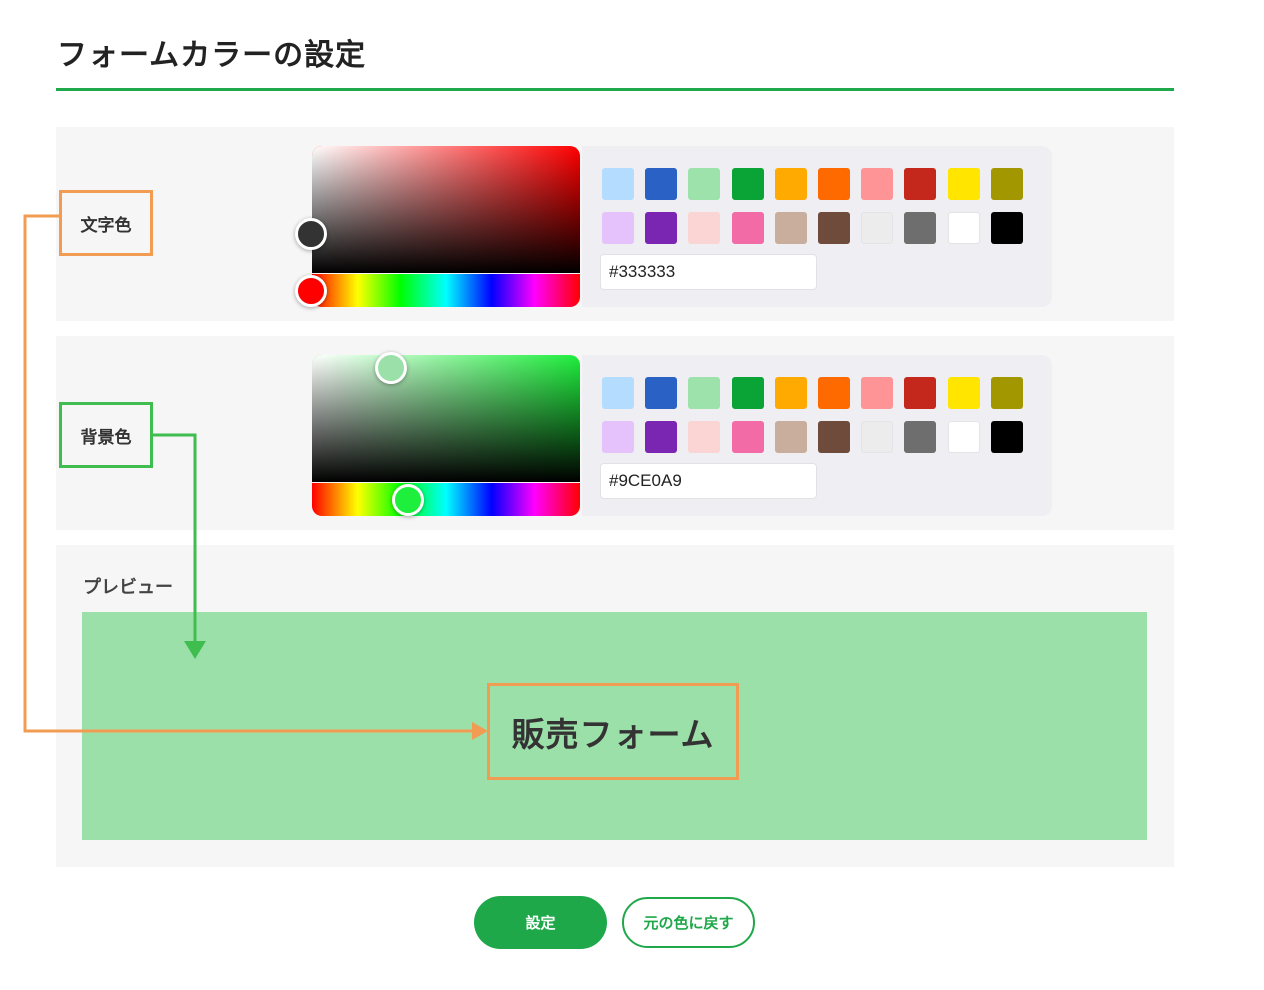 This screenshot has height=990, width=1264. What do you see at coordinates (446, 418) in the screenshot?
I see `background-color-saturation-area` at bounding box center [446, 418].